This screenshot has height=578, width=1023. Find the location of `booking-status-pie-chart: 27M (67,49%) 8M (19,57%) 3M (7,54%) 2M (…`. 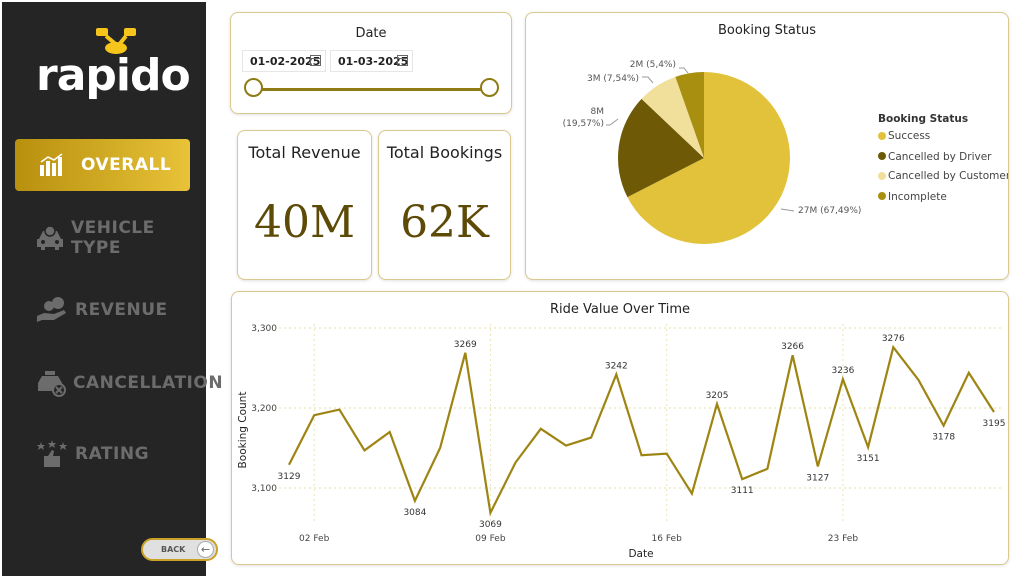

booking-status-pie-chart: 27M (67,49%) 8M (19,57%) 3M (7,54%) 2M (… is located at coordinates (785, 152).